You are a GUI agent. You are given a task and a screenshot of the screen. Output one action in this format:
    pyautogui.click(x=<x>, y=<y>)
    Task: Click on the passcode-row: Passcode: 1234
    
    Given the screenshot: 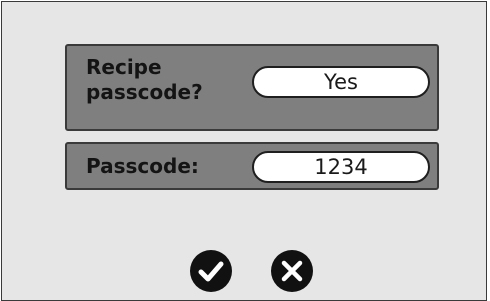 What is the action you would take?
    pyautogui.click(x=252, y=166)
    